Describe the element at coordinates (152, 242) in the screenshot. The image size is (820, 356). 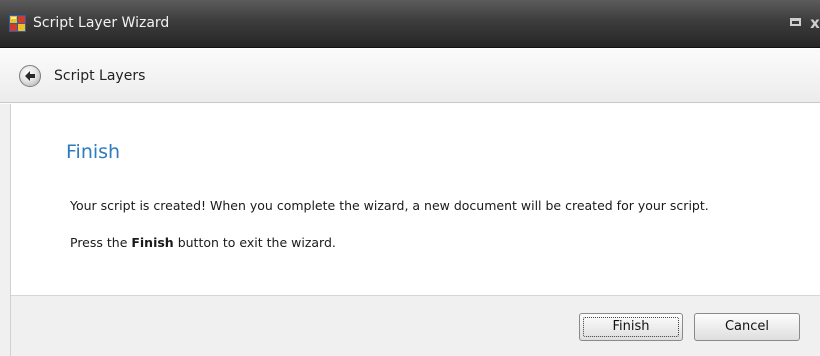
I see `instruction-text-bold: Finish` at that location.